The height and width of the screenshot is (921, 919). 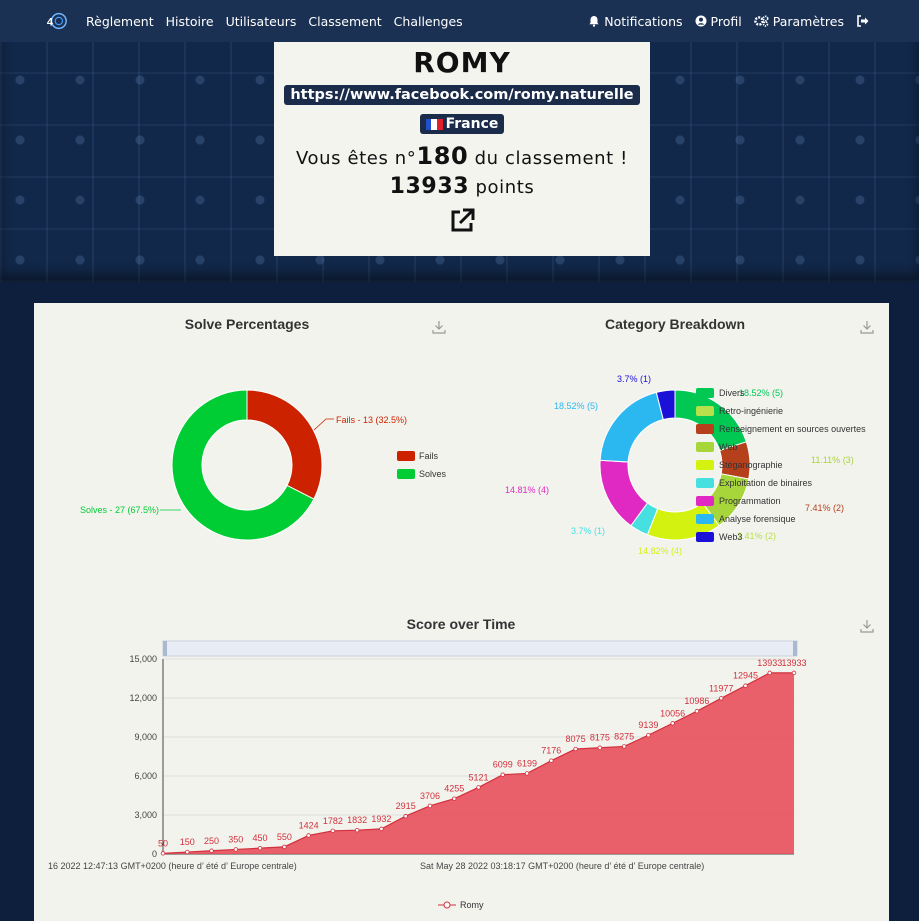 I want to click on legend-label-category-2: Renseignement en sources ouvertes, so click(x=792, y=429).